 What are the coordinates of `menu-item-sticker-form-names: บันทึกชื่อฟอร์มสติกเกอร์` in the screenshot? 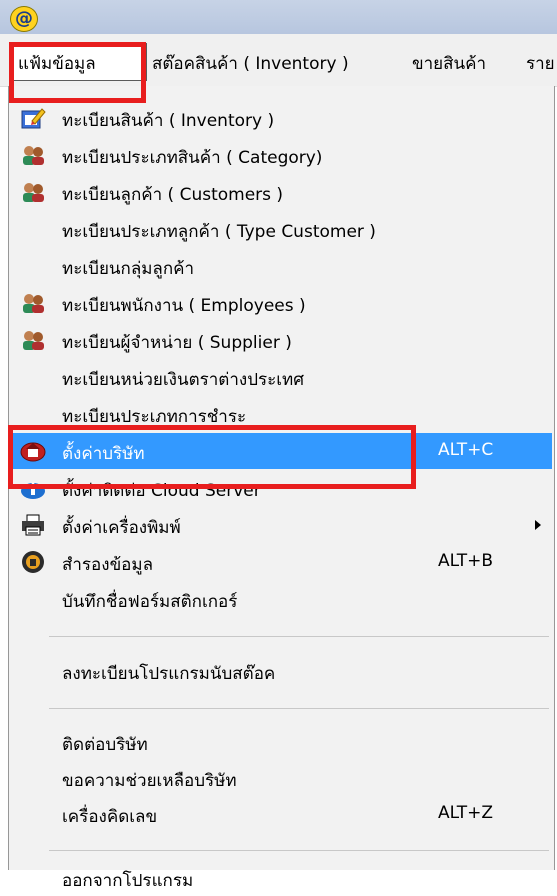 It's located at (281, 599).